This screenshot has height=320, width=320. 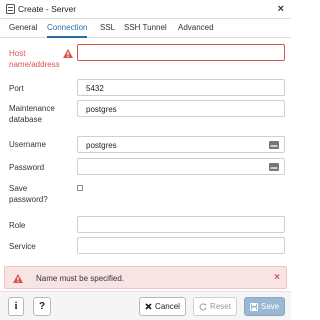 What do you see at coordinates (196, 30) in the screenshot?
I see `tab-advanced: Advanced` at bounding box center [196, 30].